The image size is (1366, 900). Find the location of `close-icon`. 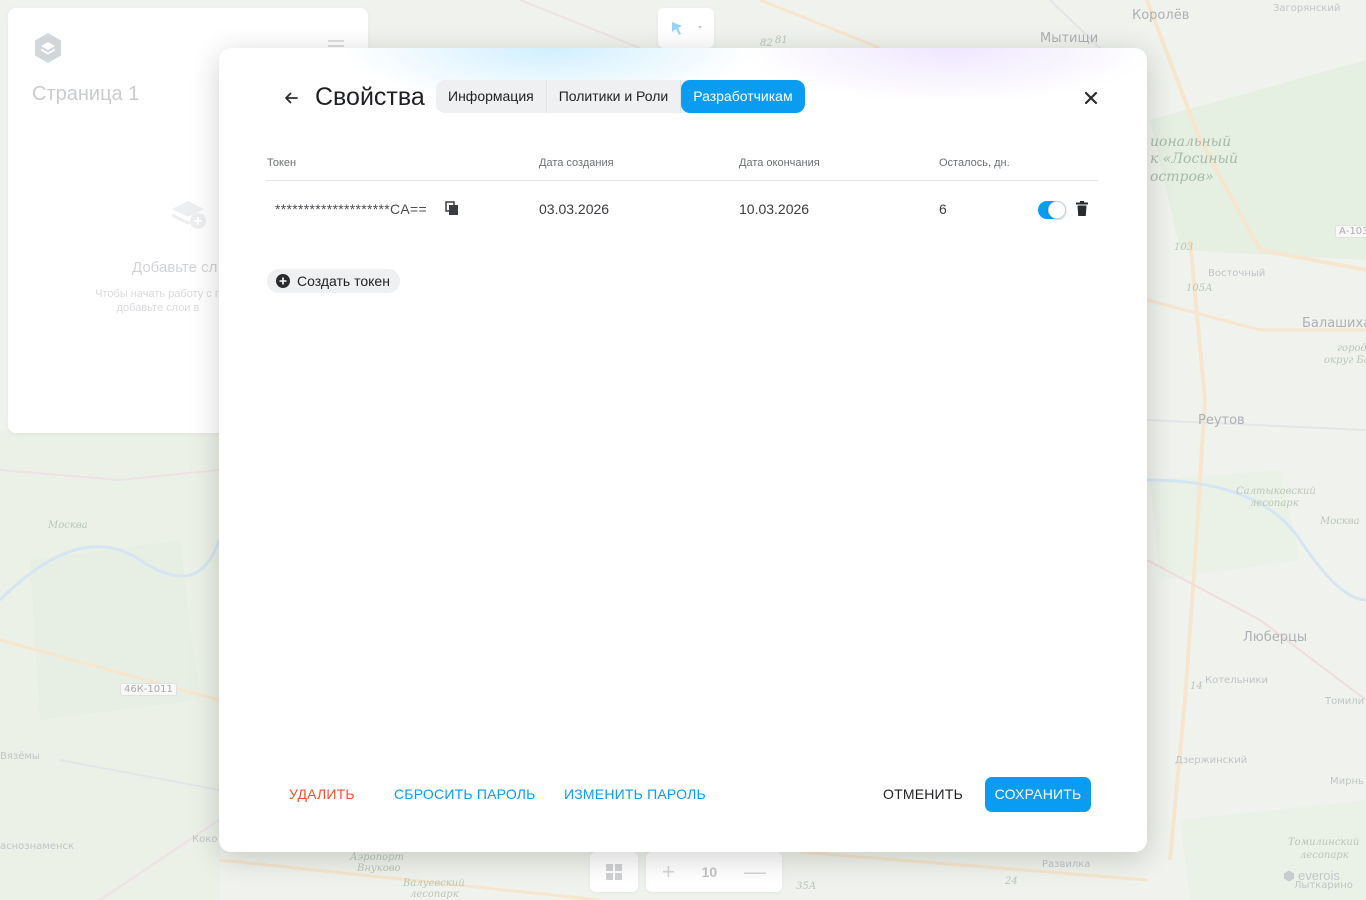

close-icon is located at coordinates (1091, 98).